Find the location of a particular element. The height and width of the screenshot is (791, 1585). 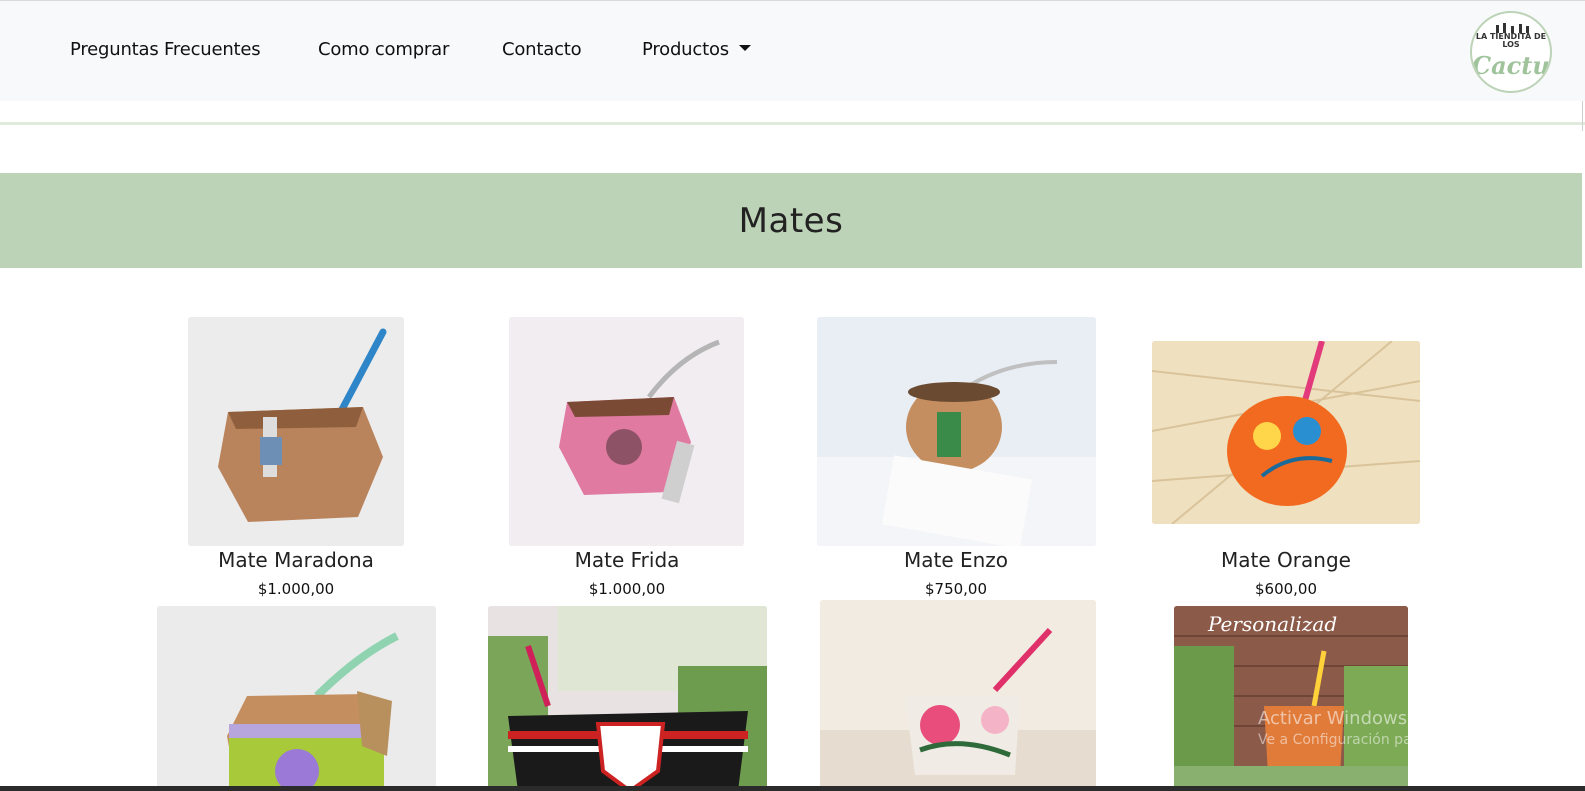

mate-floral-picture is located at coordinates (958, 695).